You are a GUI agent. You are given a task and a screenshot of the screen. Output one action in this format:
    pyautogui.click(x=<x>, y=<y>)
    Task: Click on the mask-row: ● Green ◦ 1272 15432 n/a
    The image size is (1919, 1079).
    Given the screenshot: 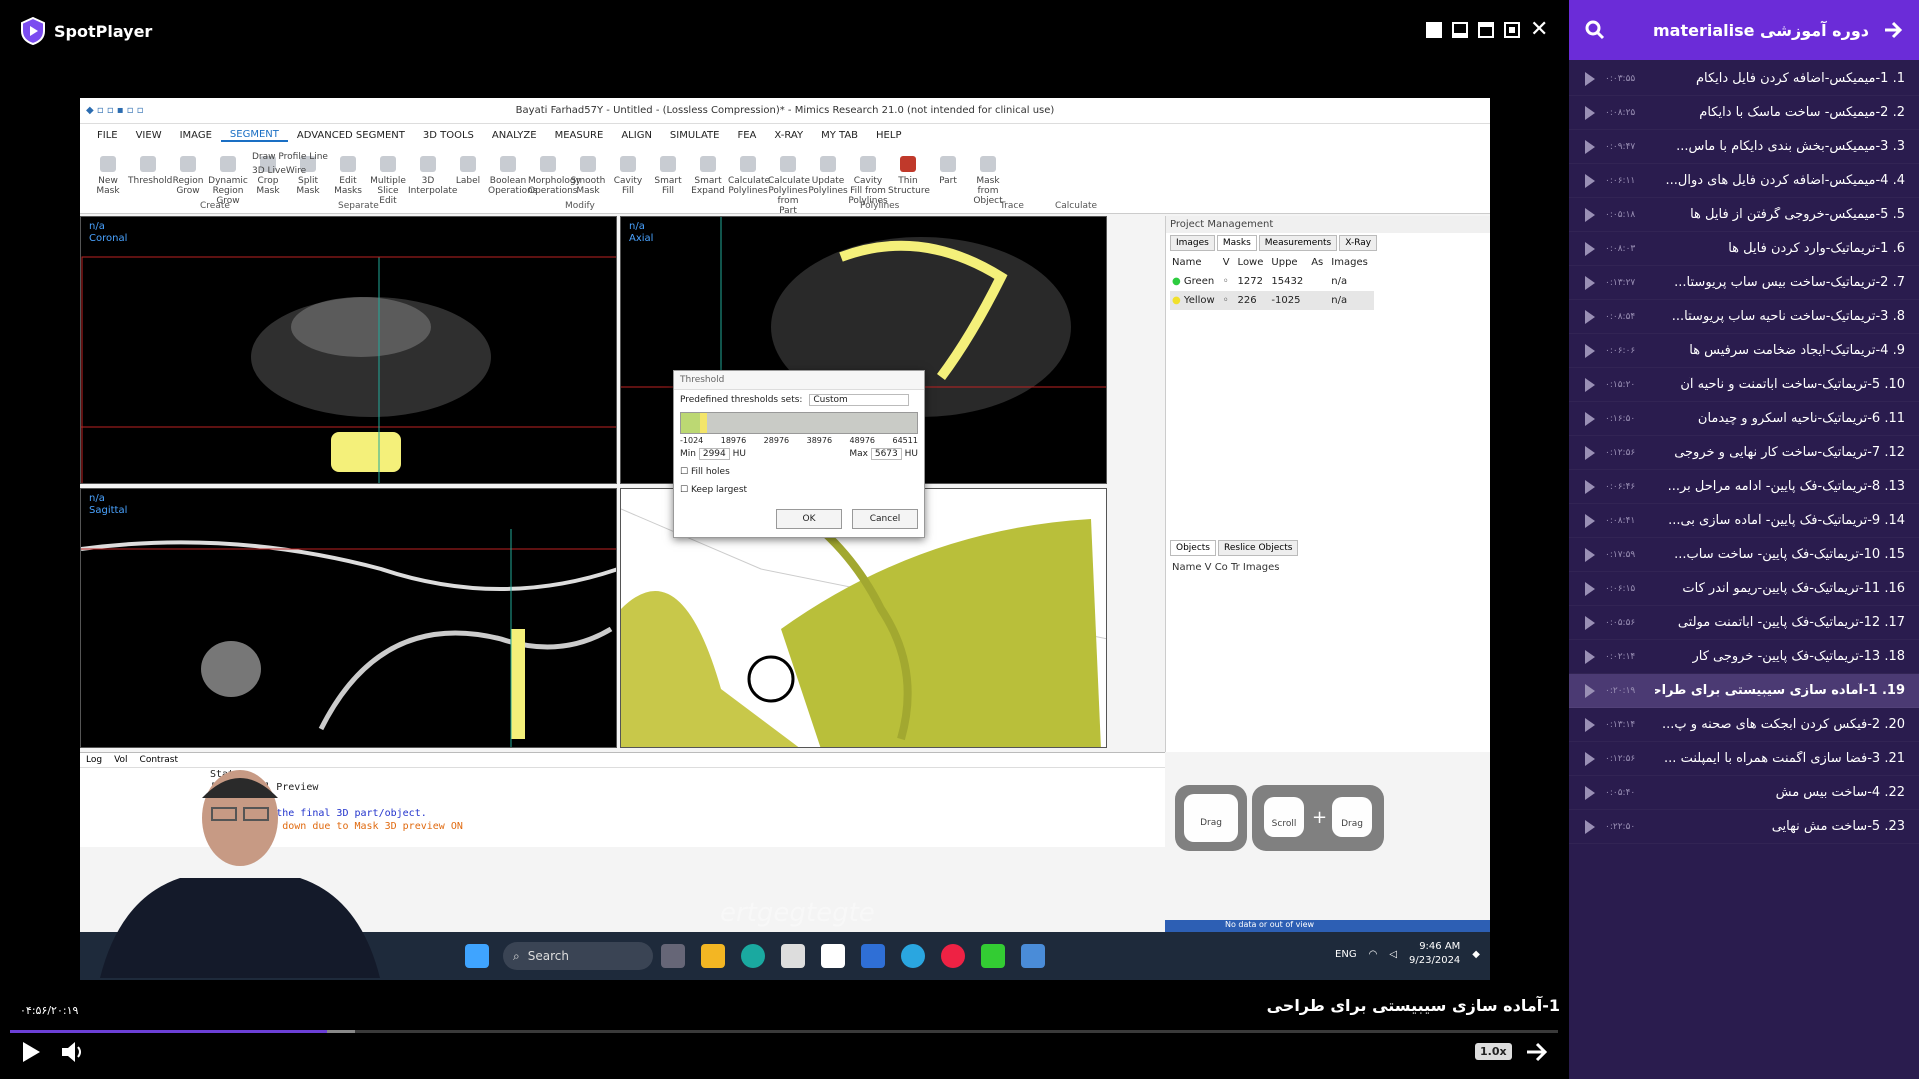 What is the action you would take?
    pyautogui.click(x=1272, y=281)
    